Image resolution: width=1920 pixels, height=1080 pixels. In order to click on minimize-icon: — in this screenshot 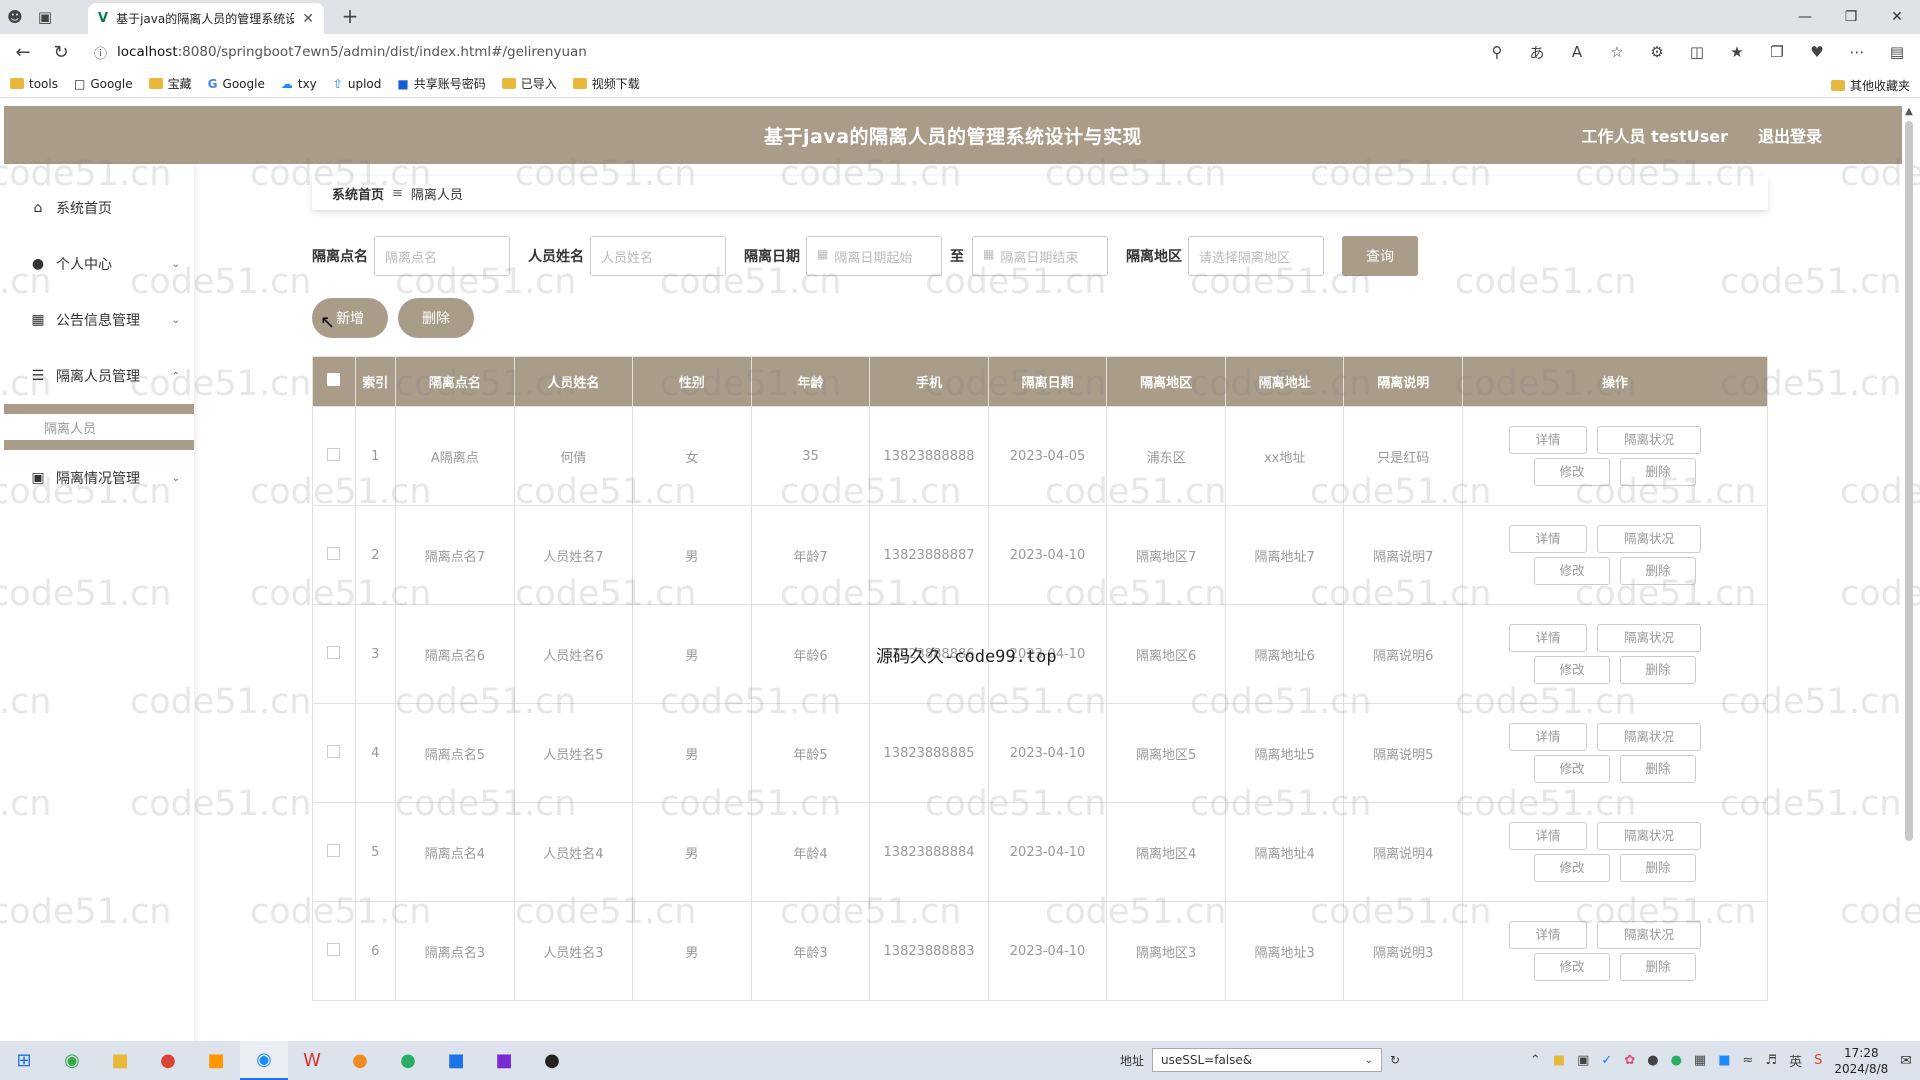, I will do `click(1805, 17)`.